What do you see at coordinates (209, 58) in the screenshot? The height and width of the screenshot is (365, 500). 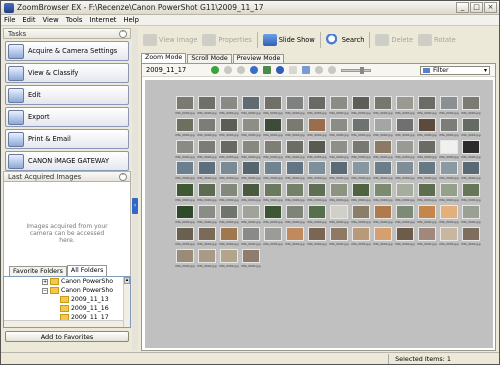 I see `tab-scroll-mode: Scroll Mode` at bounding box center [209, 58].